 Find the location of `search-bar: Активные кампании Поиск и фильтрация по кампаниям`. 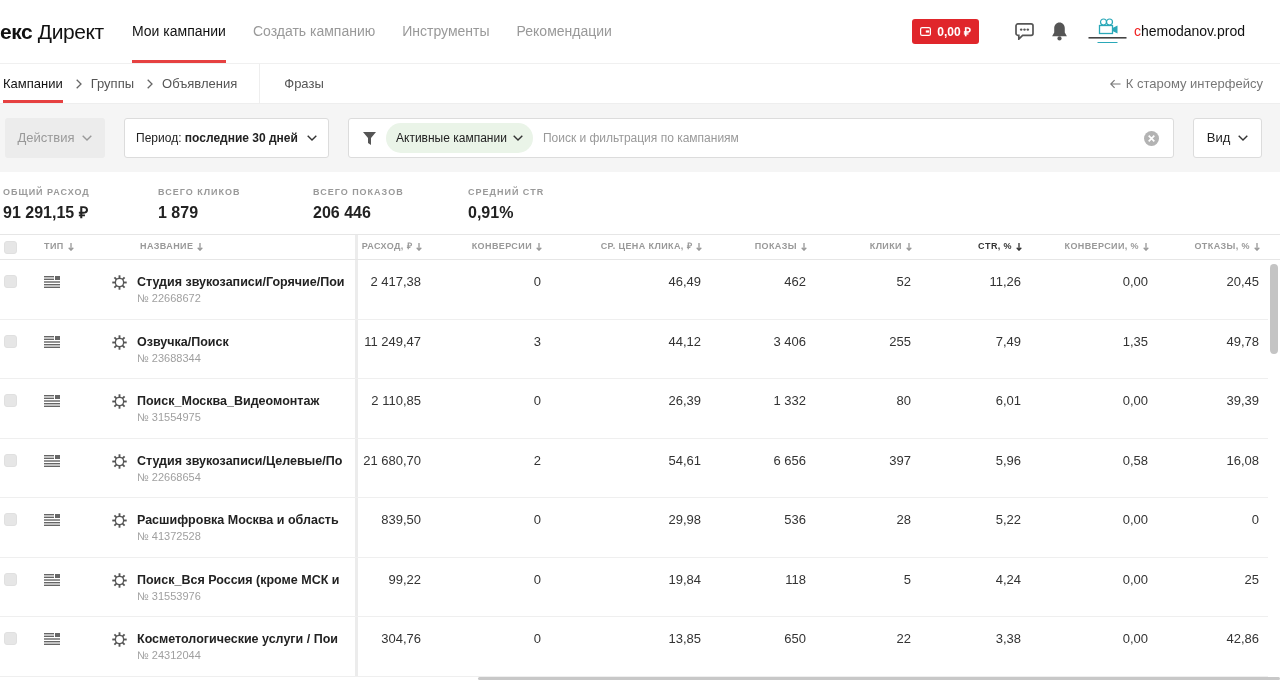

search-bar: Активные кампании Поиск и фильтрация по кампаниям is located at coordinates (761, 138).